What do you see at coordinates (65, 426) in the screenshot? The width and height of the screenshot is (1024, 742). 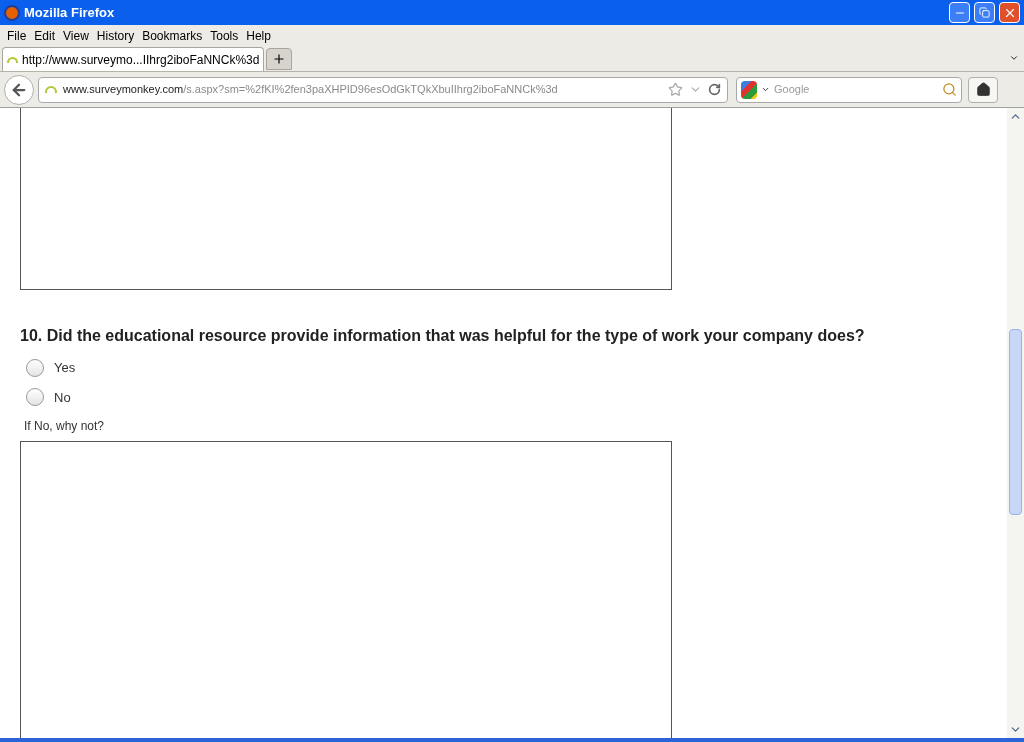 I see `comment-label: If No, why not?` at bounding box center [65, 426].